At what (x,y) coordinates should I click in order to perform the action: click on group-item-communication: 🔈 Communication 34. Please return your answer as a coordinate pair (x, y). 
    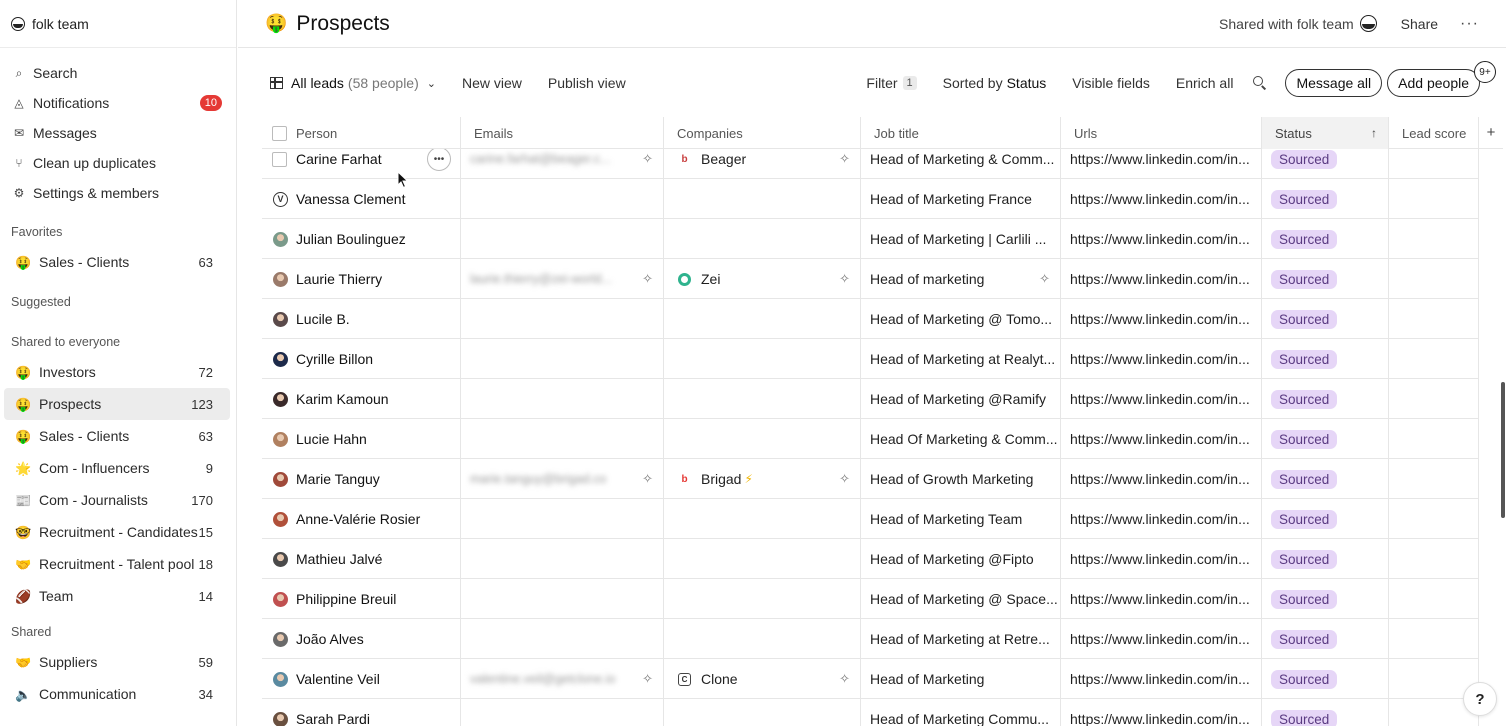
    Looking at the image, I should click on (117, 694).